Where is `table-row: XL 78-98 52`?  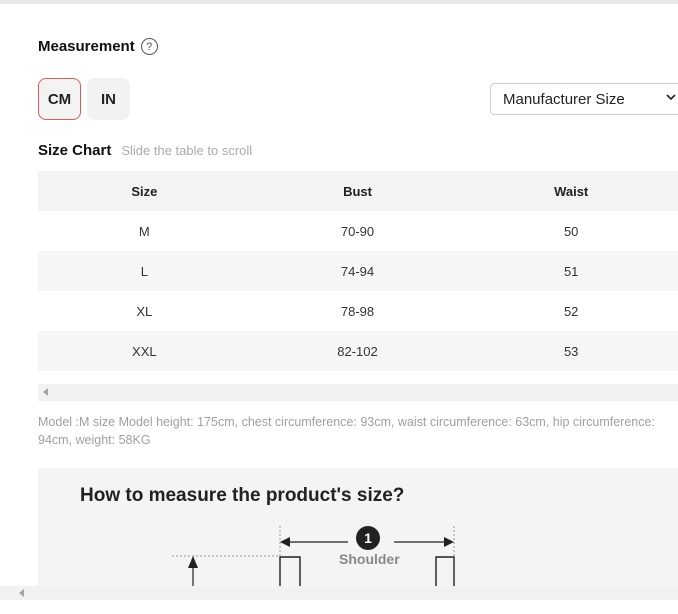
table-row: XL 78-98 52 is located at coordinates (358, 311).